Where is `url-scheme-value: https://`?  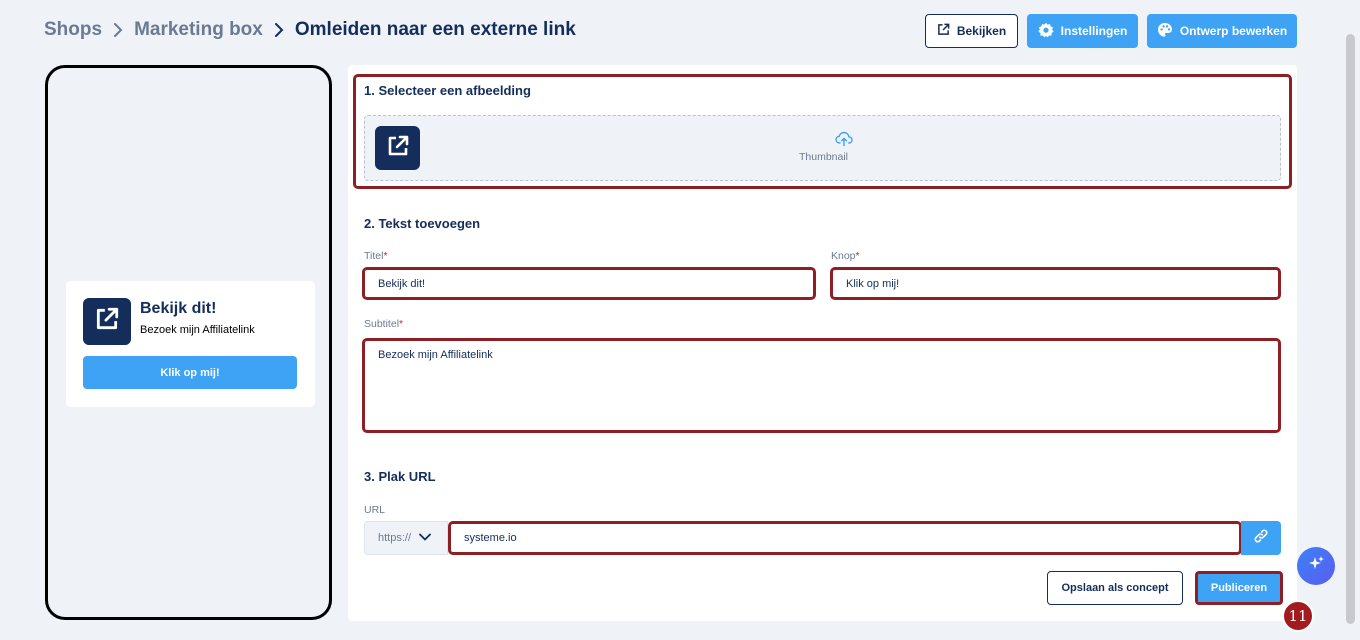
url-scheme-value: https:// is located at coordinates (395, 538).